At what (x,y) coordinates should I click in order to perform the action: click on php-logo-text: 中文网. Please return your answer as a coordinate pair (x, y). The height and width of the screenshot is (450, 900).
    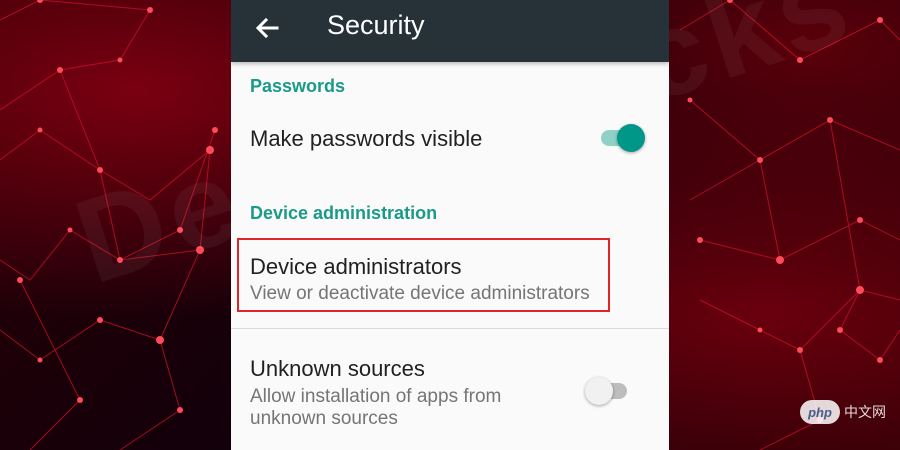
    Looking at the image, I should click on (865, 412).